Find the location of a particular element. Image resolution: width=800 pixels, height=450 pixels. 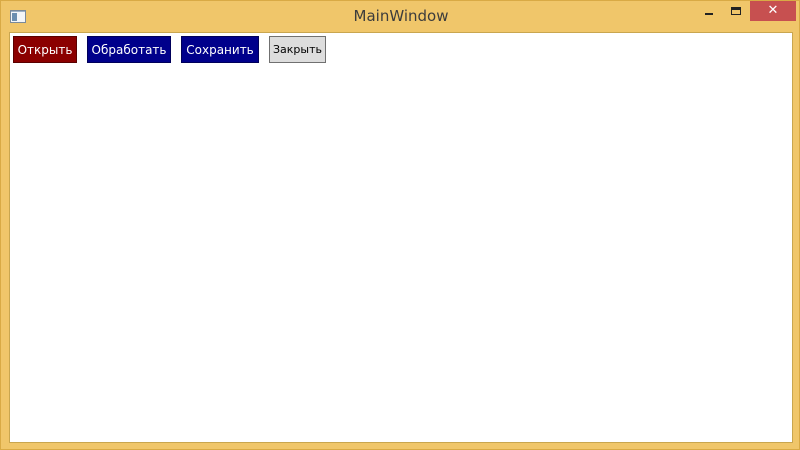

title-bar: MainWindow ✕ is located at coordinates (400, 16).